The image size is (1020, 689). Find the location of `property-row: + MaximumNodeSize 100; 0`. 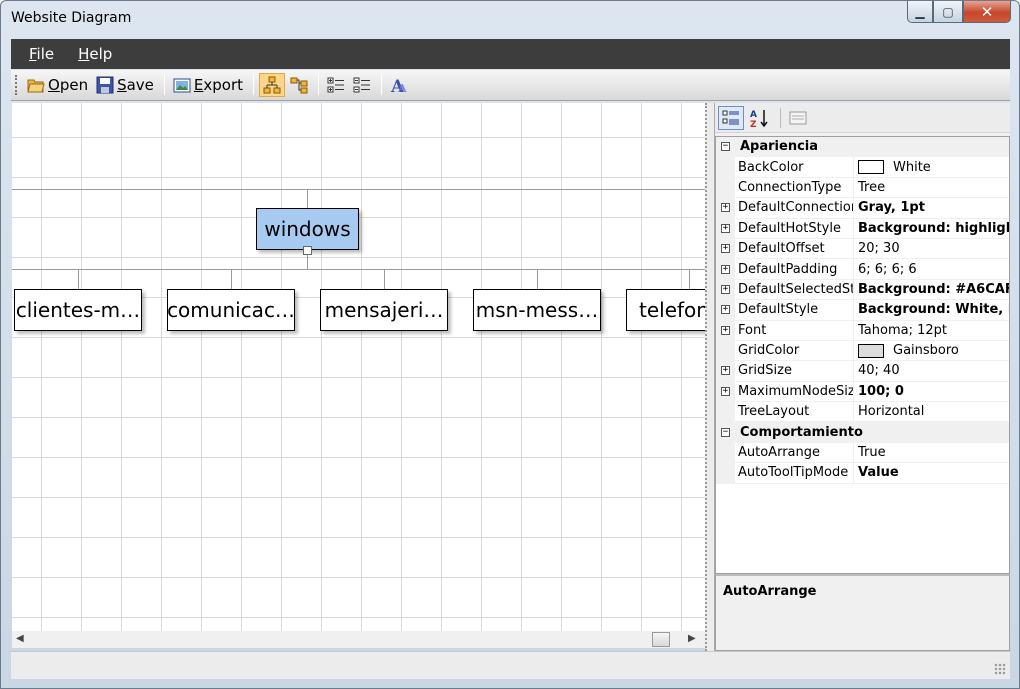

property-row: + MaximumNodeSize 100; 0 is located at coordinates (862, 392).